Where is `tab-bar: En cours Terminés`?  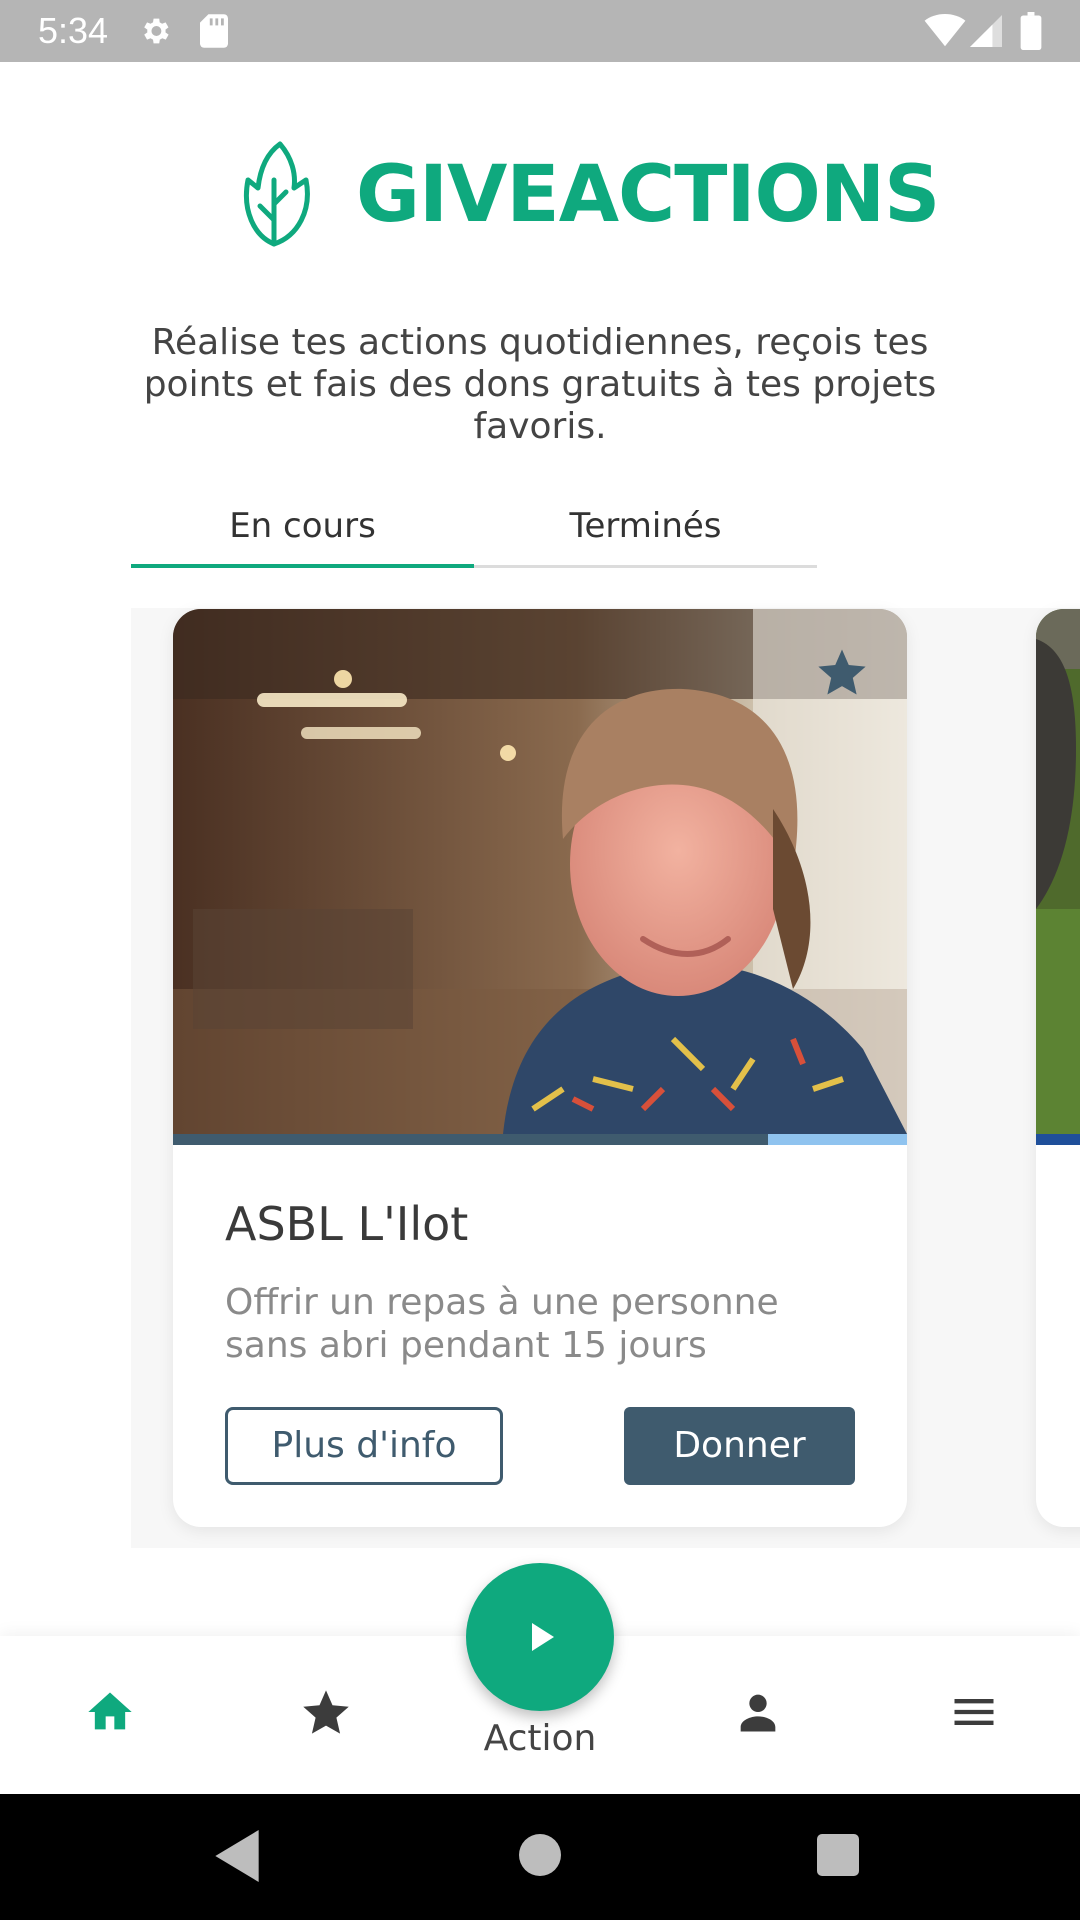
tab-bar: En cours Terminés is located at coordinates (474, 533).